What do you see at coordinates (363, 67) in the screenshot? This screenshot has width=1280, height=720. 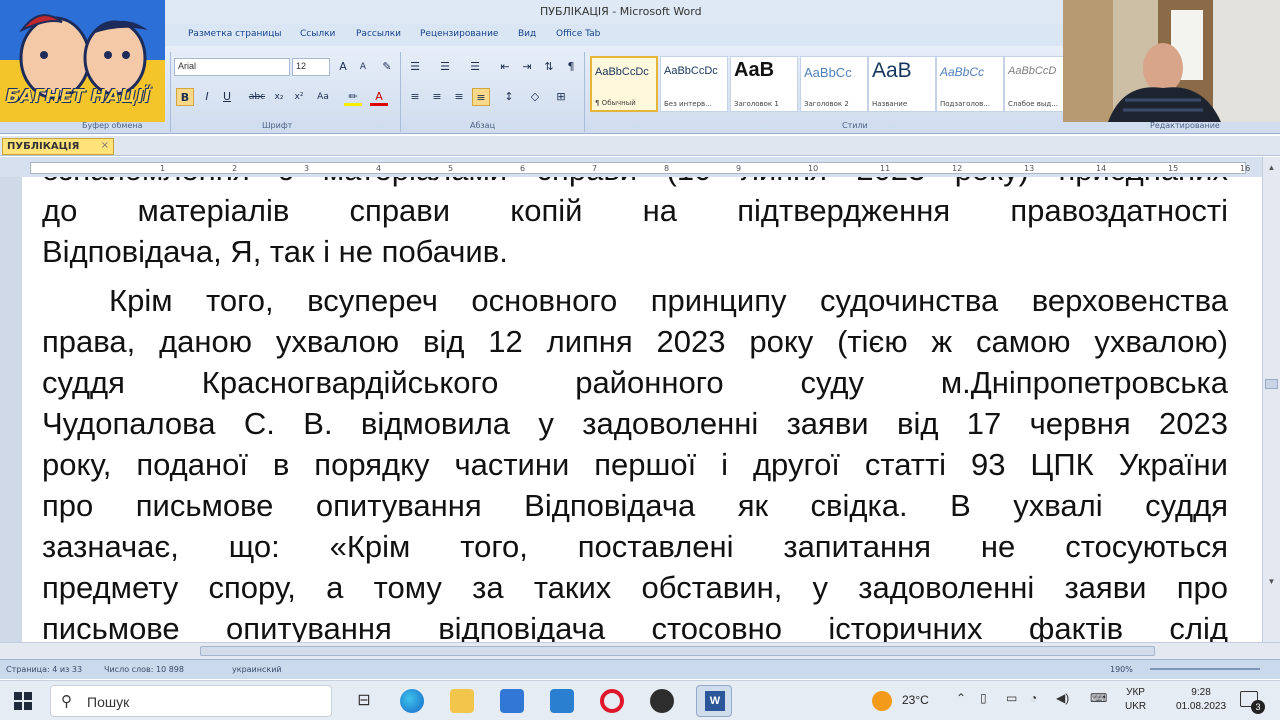 I see `shrink-font-icon: A` at bounding box center [363, 67].